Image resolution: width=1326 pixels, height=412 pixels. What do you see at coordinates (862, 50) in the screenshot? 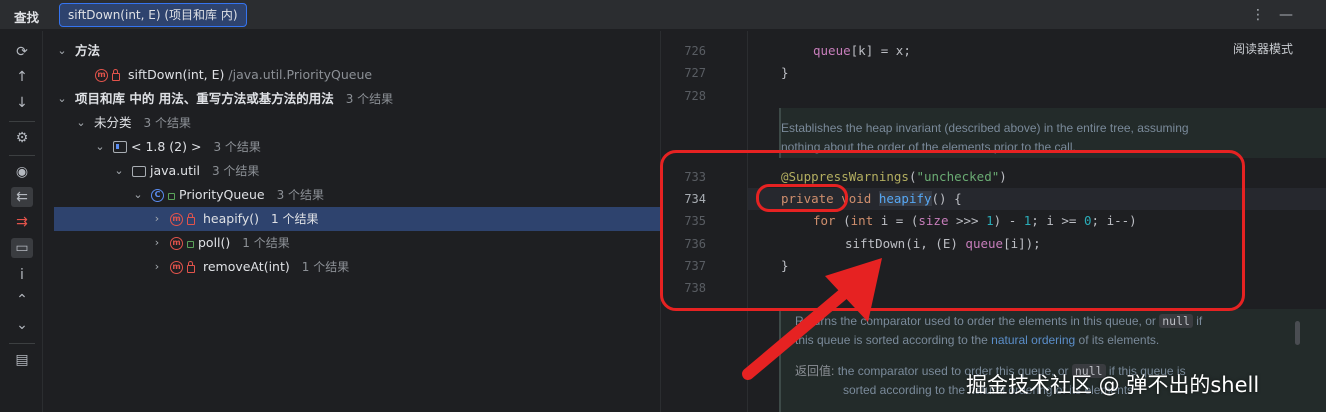
I see `code-line-726: queue[k] = x;` at bounding box center [862, 50].